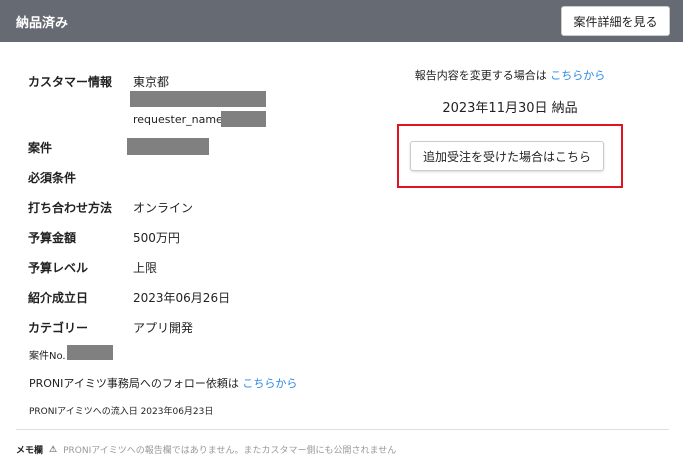  I want to click on inflow-date: PRONIアイミツへの流入日 2023年06月23日, so click(121, 412).